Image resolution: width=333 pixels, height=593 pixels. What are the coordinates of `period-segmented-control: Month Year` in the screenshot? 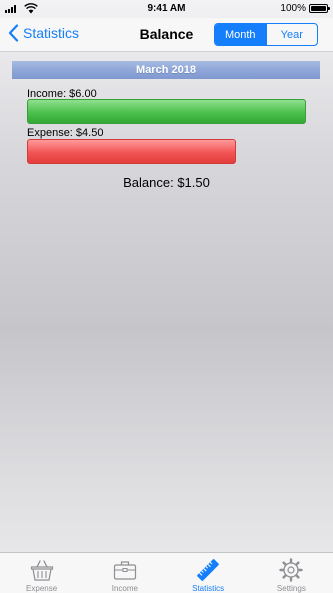 It's located at (266, 34).